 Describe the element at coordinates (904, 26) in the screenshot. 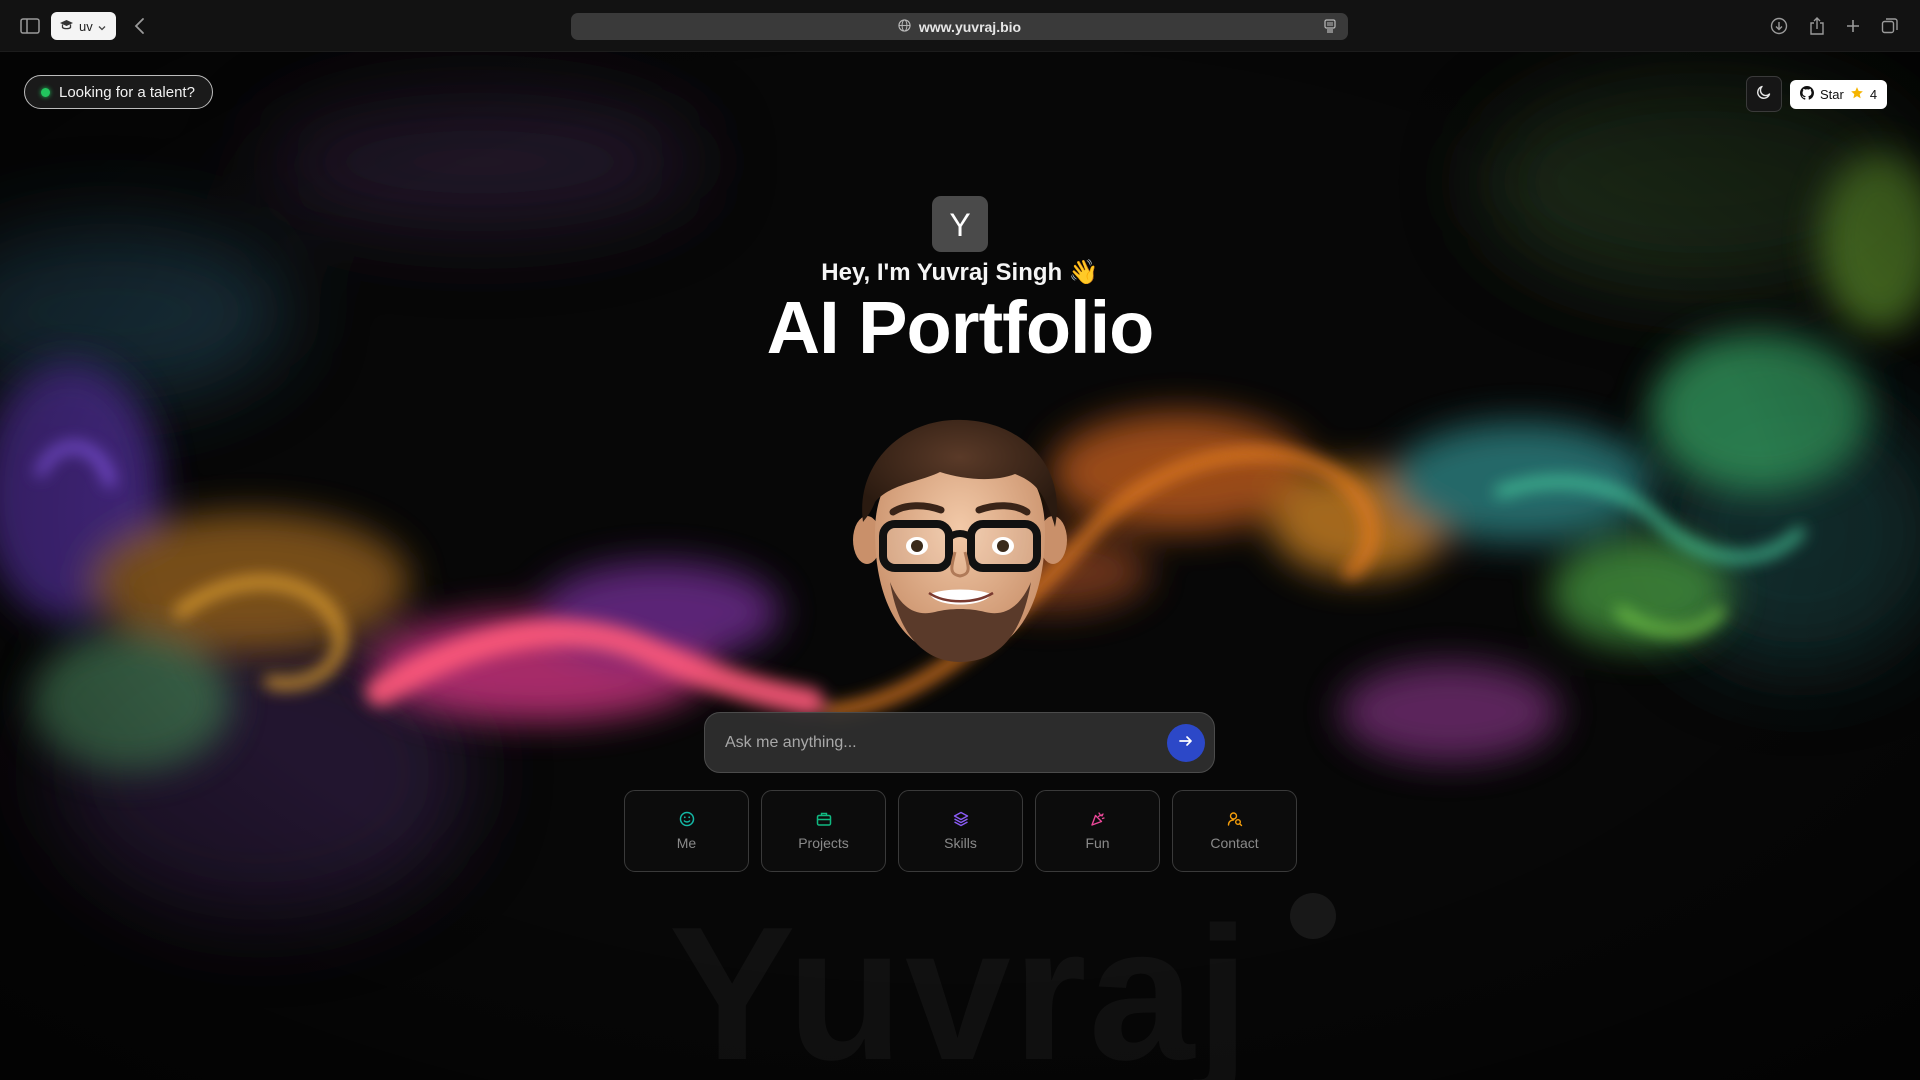

I see `globe-icon` at that location.